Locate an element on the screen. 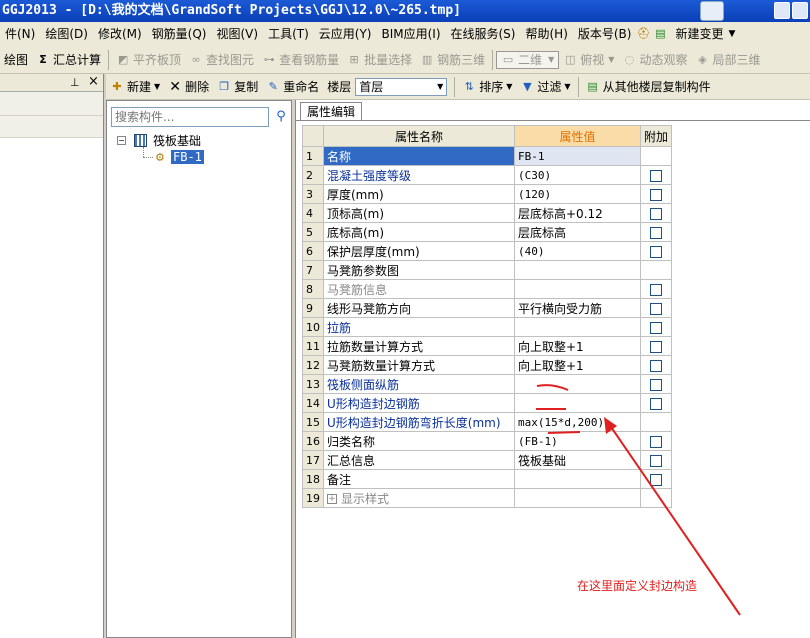 The width and height of the screenshot is (810, 638). table-row: 8 马凳筋信息 is located at coordinates (487, 289).